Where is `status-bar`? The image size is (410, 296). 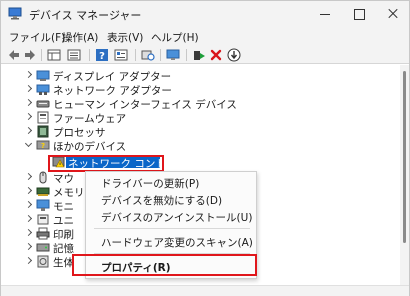
status-bar is located at coordinates (205, 290).